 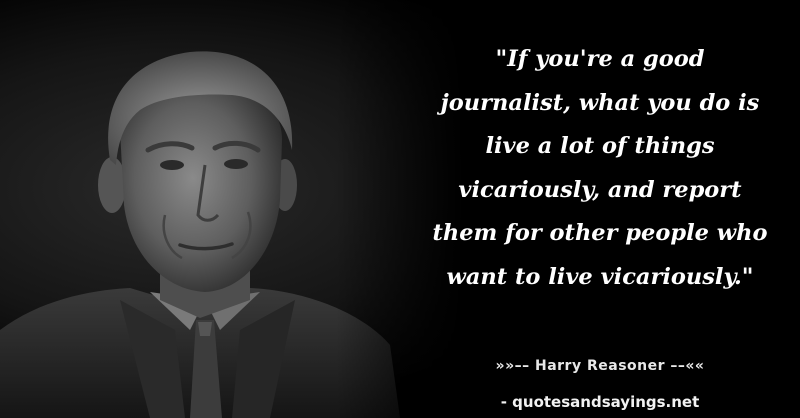 What do you see at coordinates (600, 189) in the screenshot?
I see `quote-line-4: vicariously, and report` at bounding box center [600, 189].